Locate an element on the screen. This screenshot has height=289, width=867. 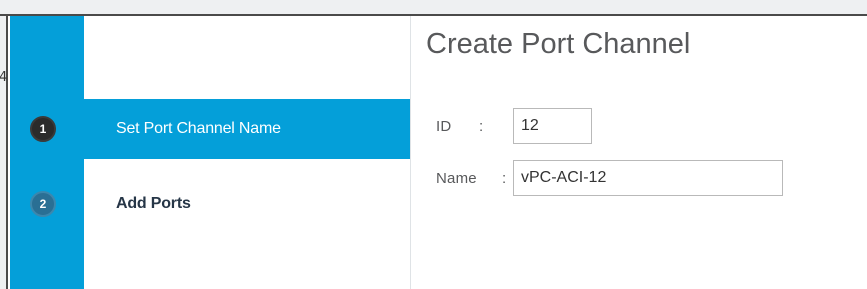
id-colon: : is located at coordinates (481, 126).